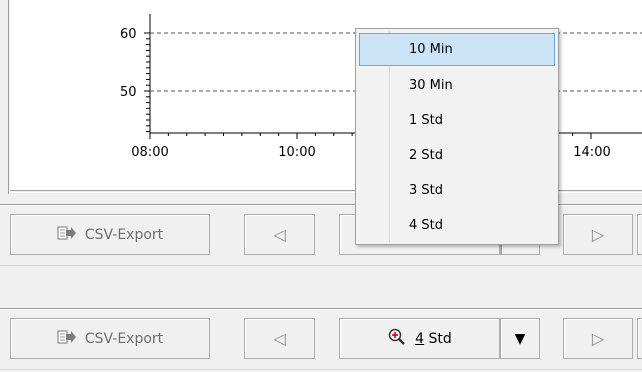  Describe the element at coordinates (591, 152) in the screenshot. I see `x-tick-1400: 14:00` at that location.